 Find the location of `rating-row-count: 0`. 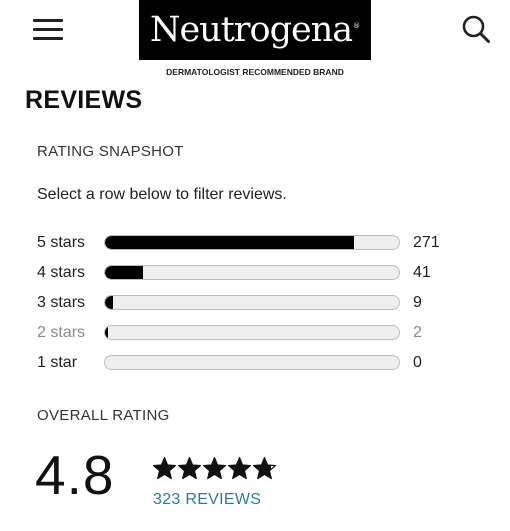

rating-row-count: 0 is located at coordinates (417, 362).